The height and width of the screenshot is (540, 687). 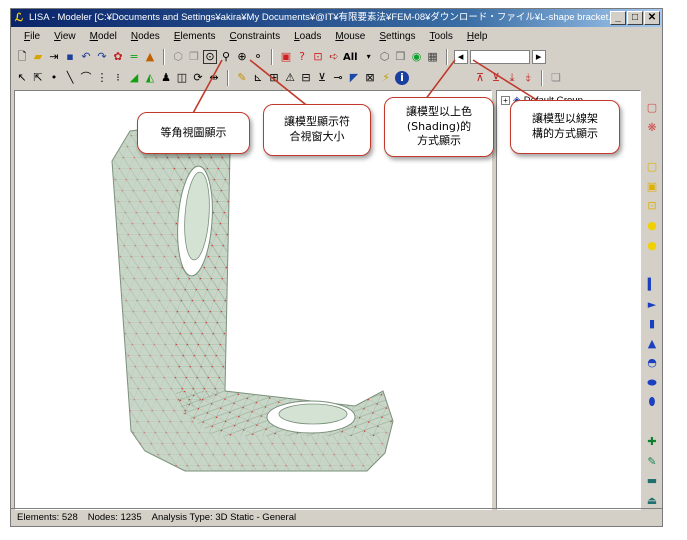 What do you see at coordinates (505, 100) in the screenshot?
I see `tree-expander: +` at bounding box center [505, 100].